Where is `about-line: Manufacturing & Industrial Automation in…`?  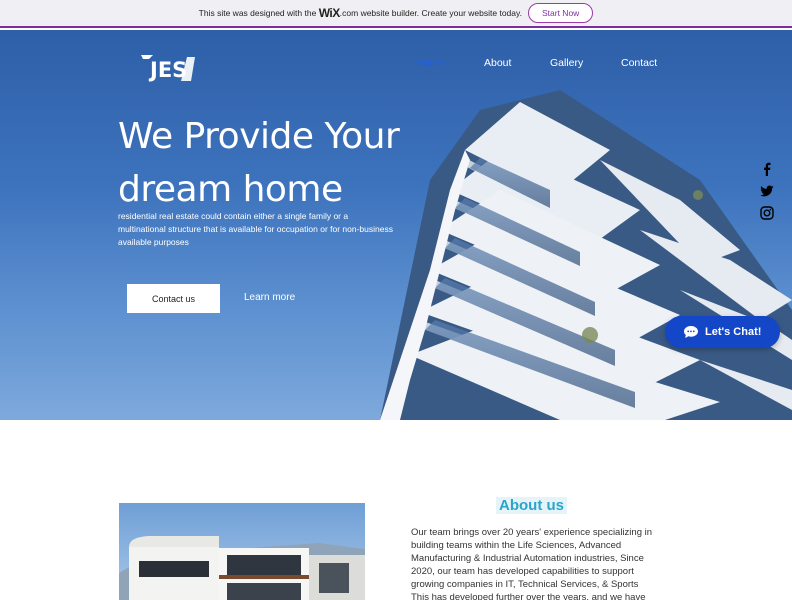
about-line: Manufacturing & Industrial Automation in… is located at coordinates (527, 558).